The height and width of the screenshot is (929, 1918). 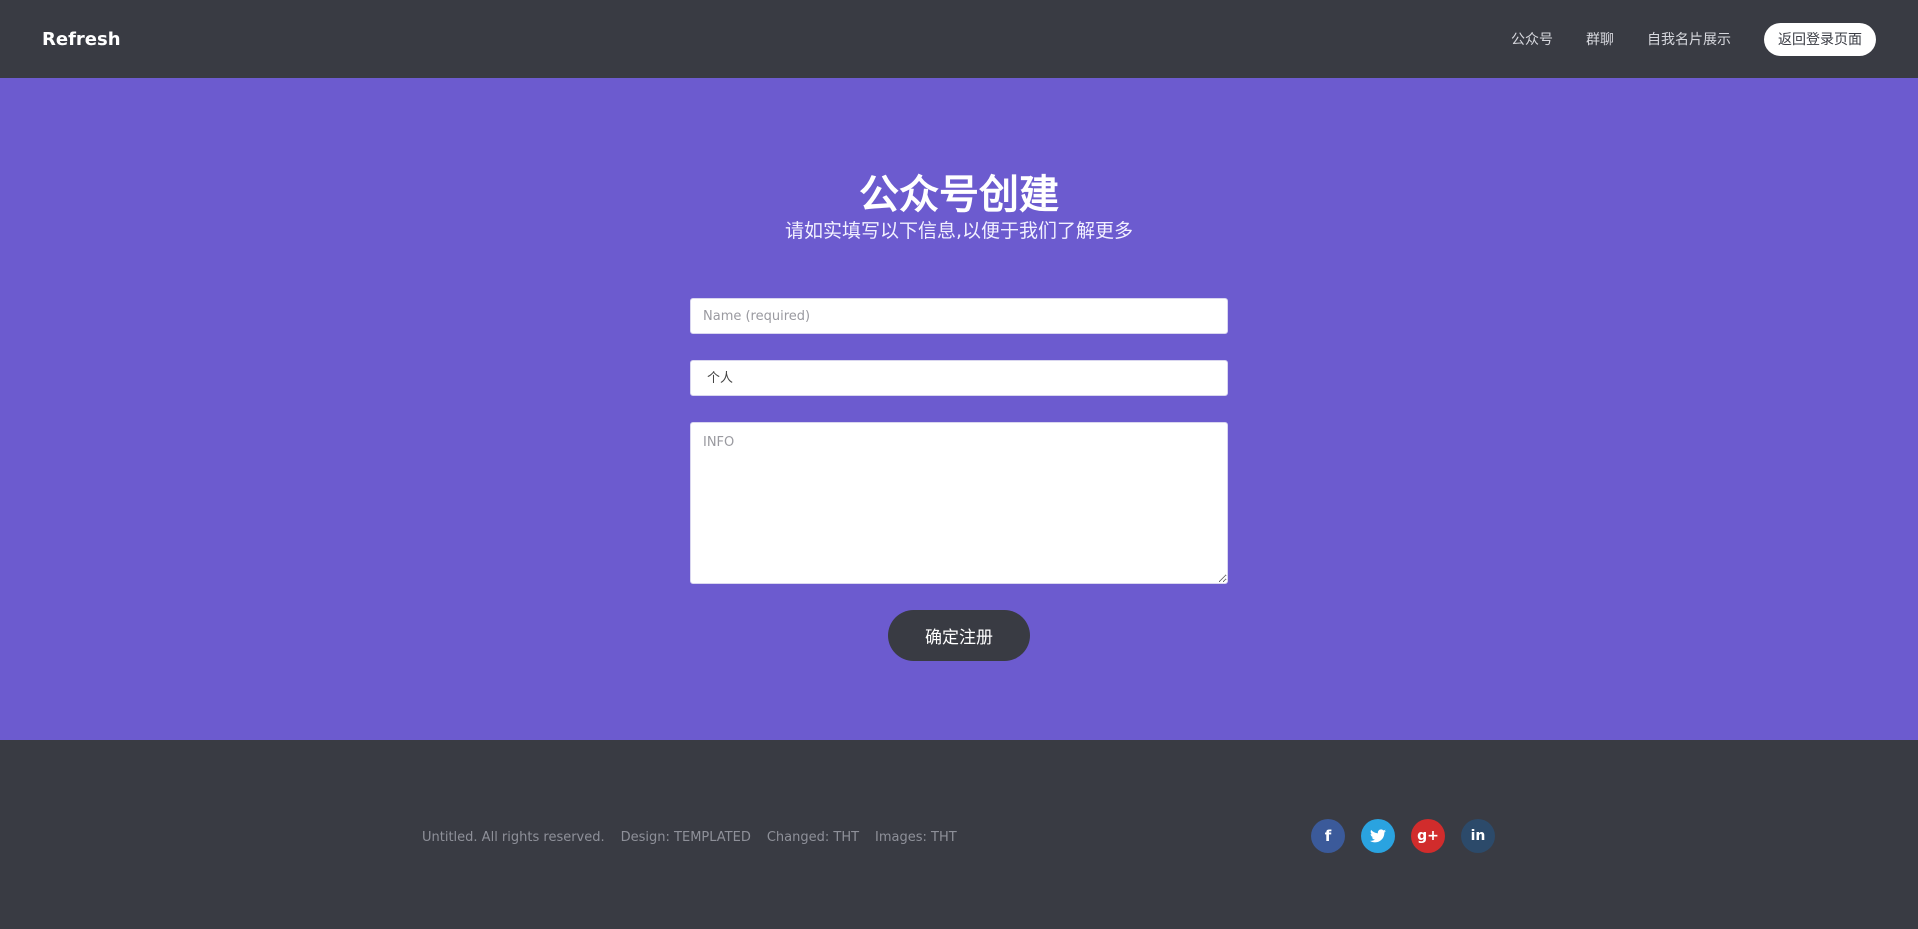 What do you see at coordinates (685, 837) in the screenshot?
I see `footer-design: Design: TEMPLATED` at bounding box center [685, 837].